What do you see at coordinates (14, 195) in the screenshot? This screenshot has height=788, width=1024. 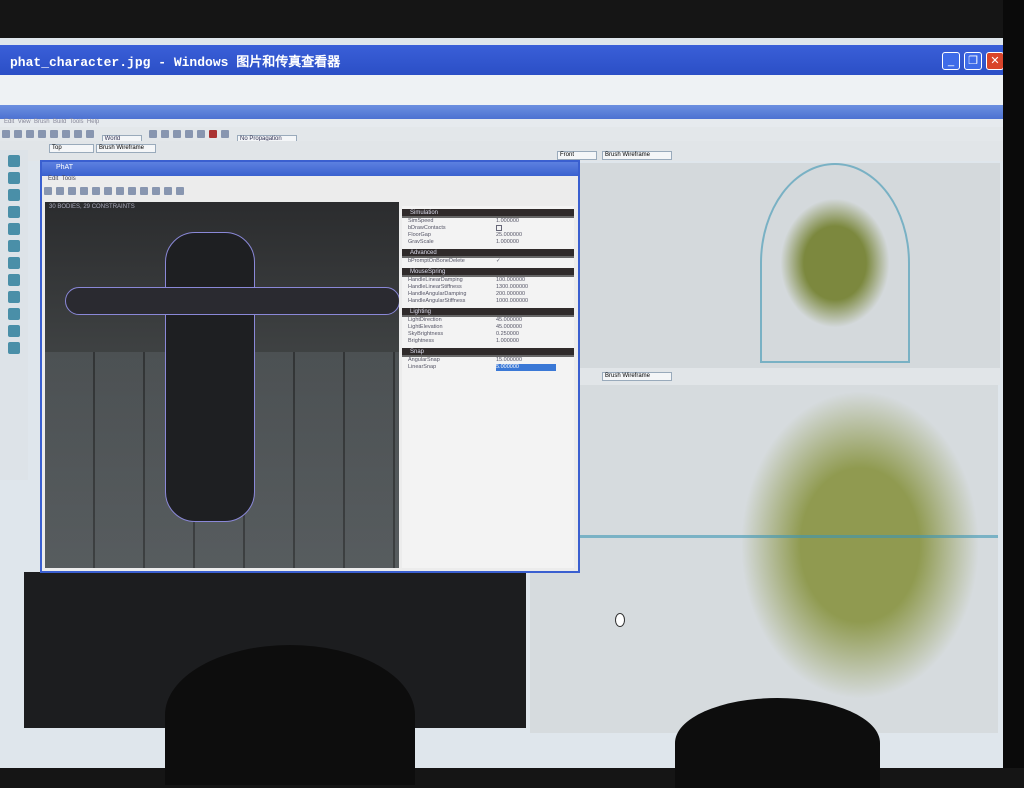 I see `brush-icon` at bounding box center [14, 195].